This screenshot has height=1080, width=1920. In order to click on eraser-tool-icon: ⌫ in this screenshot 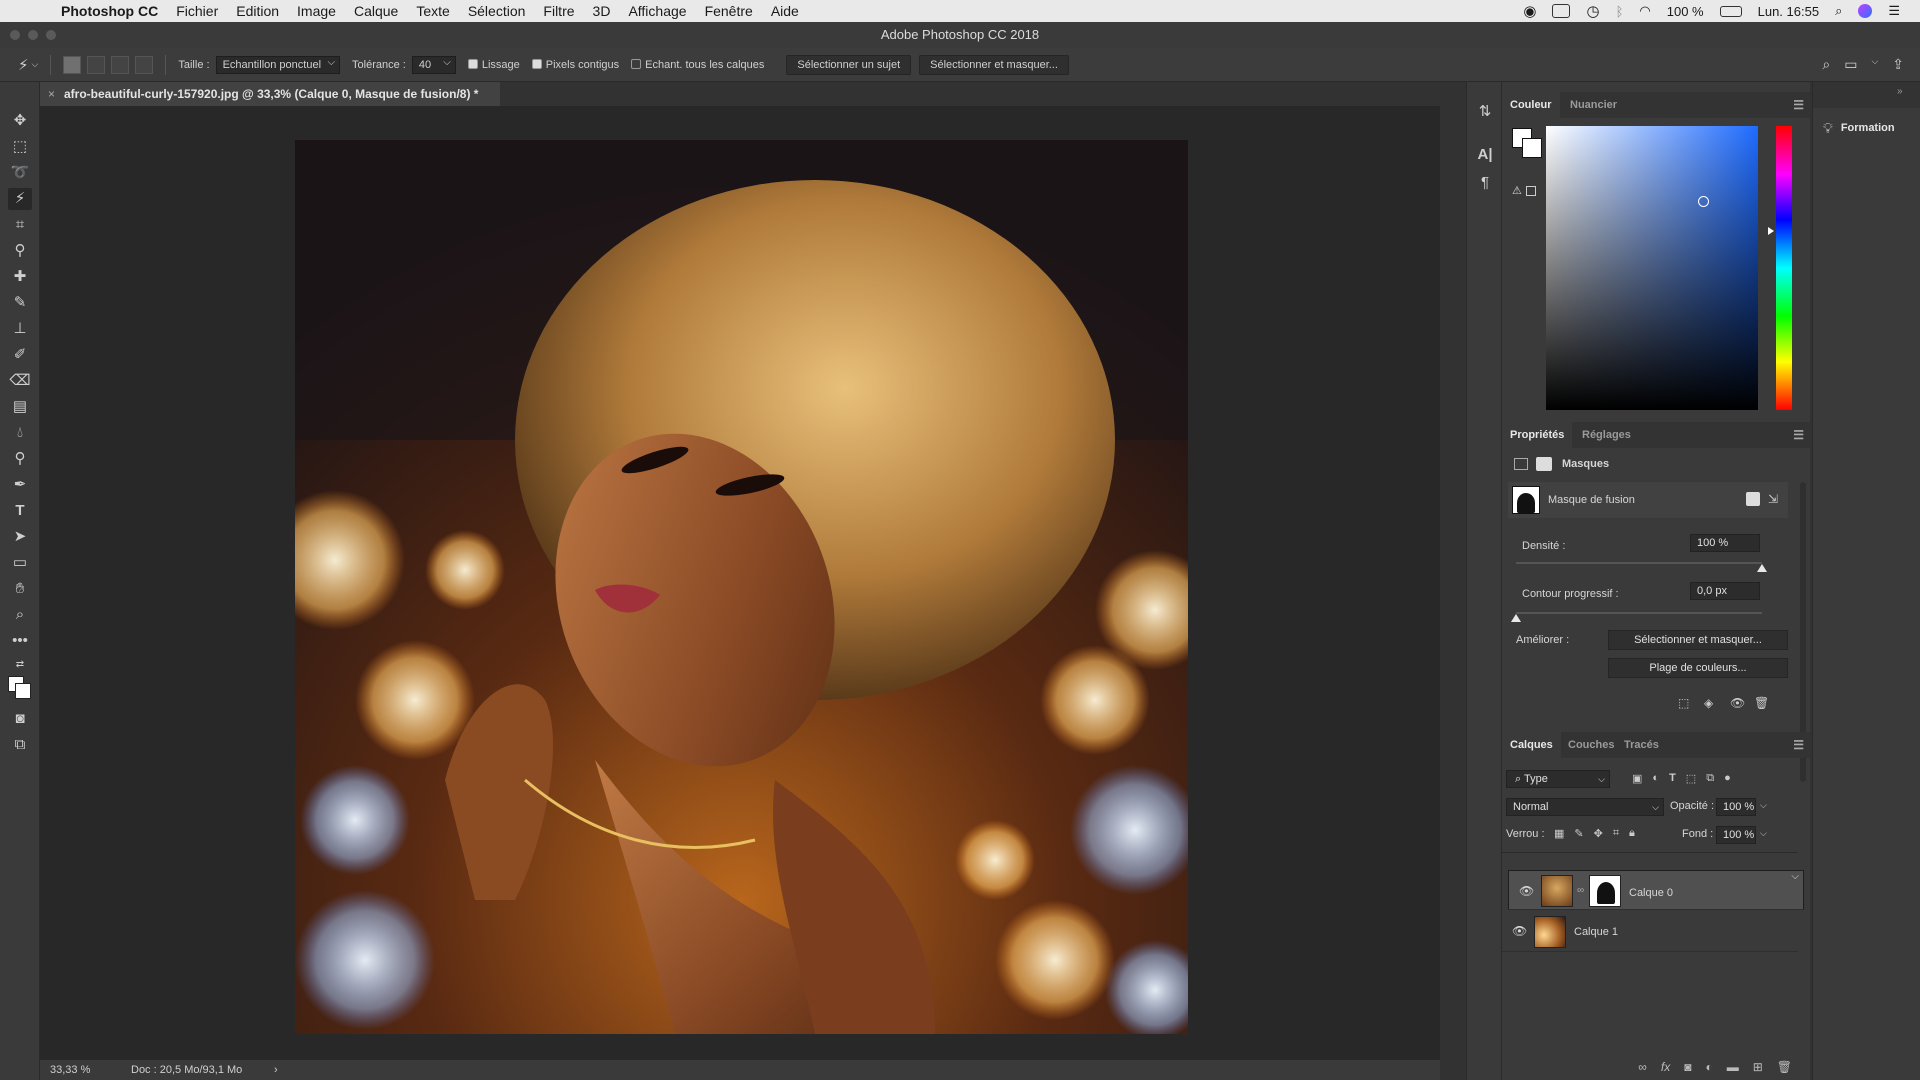, I will do `click(20, 381)`.